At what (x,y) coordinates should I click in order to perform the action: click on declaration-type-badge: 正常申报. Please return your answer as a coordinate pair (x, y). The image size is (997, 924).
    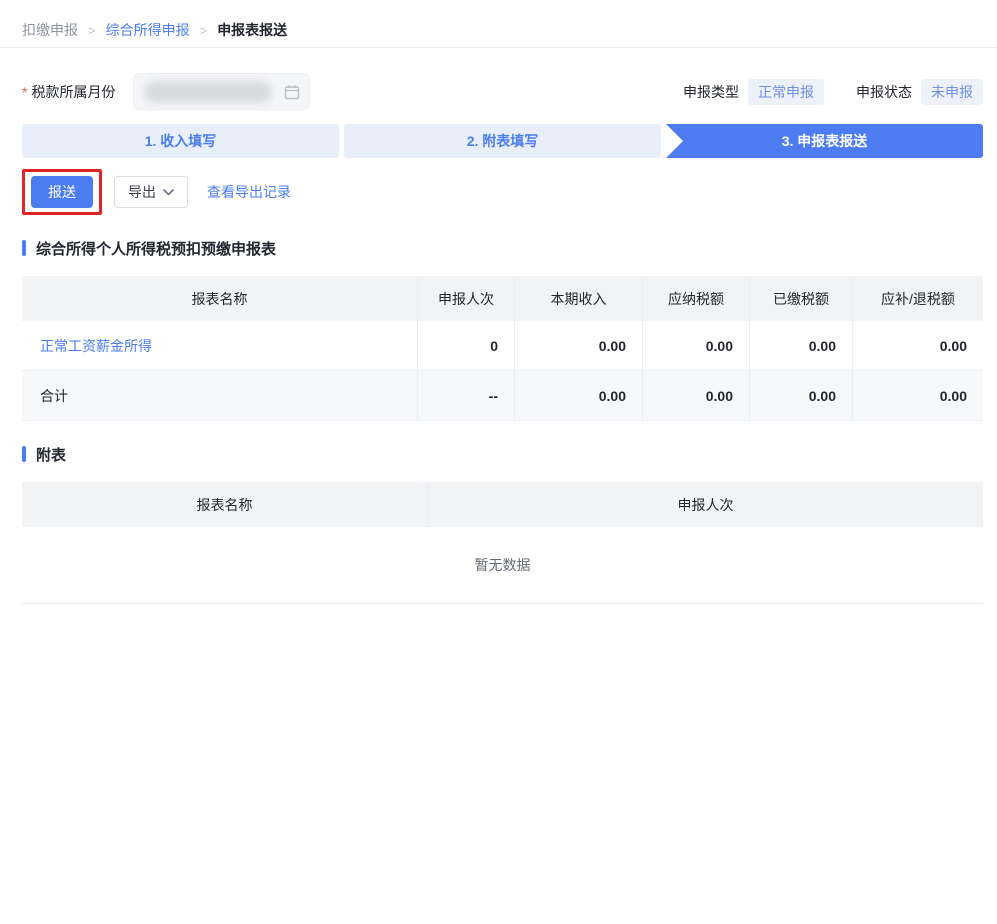
    Looking at the image, I should click on (786, 91).